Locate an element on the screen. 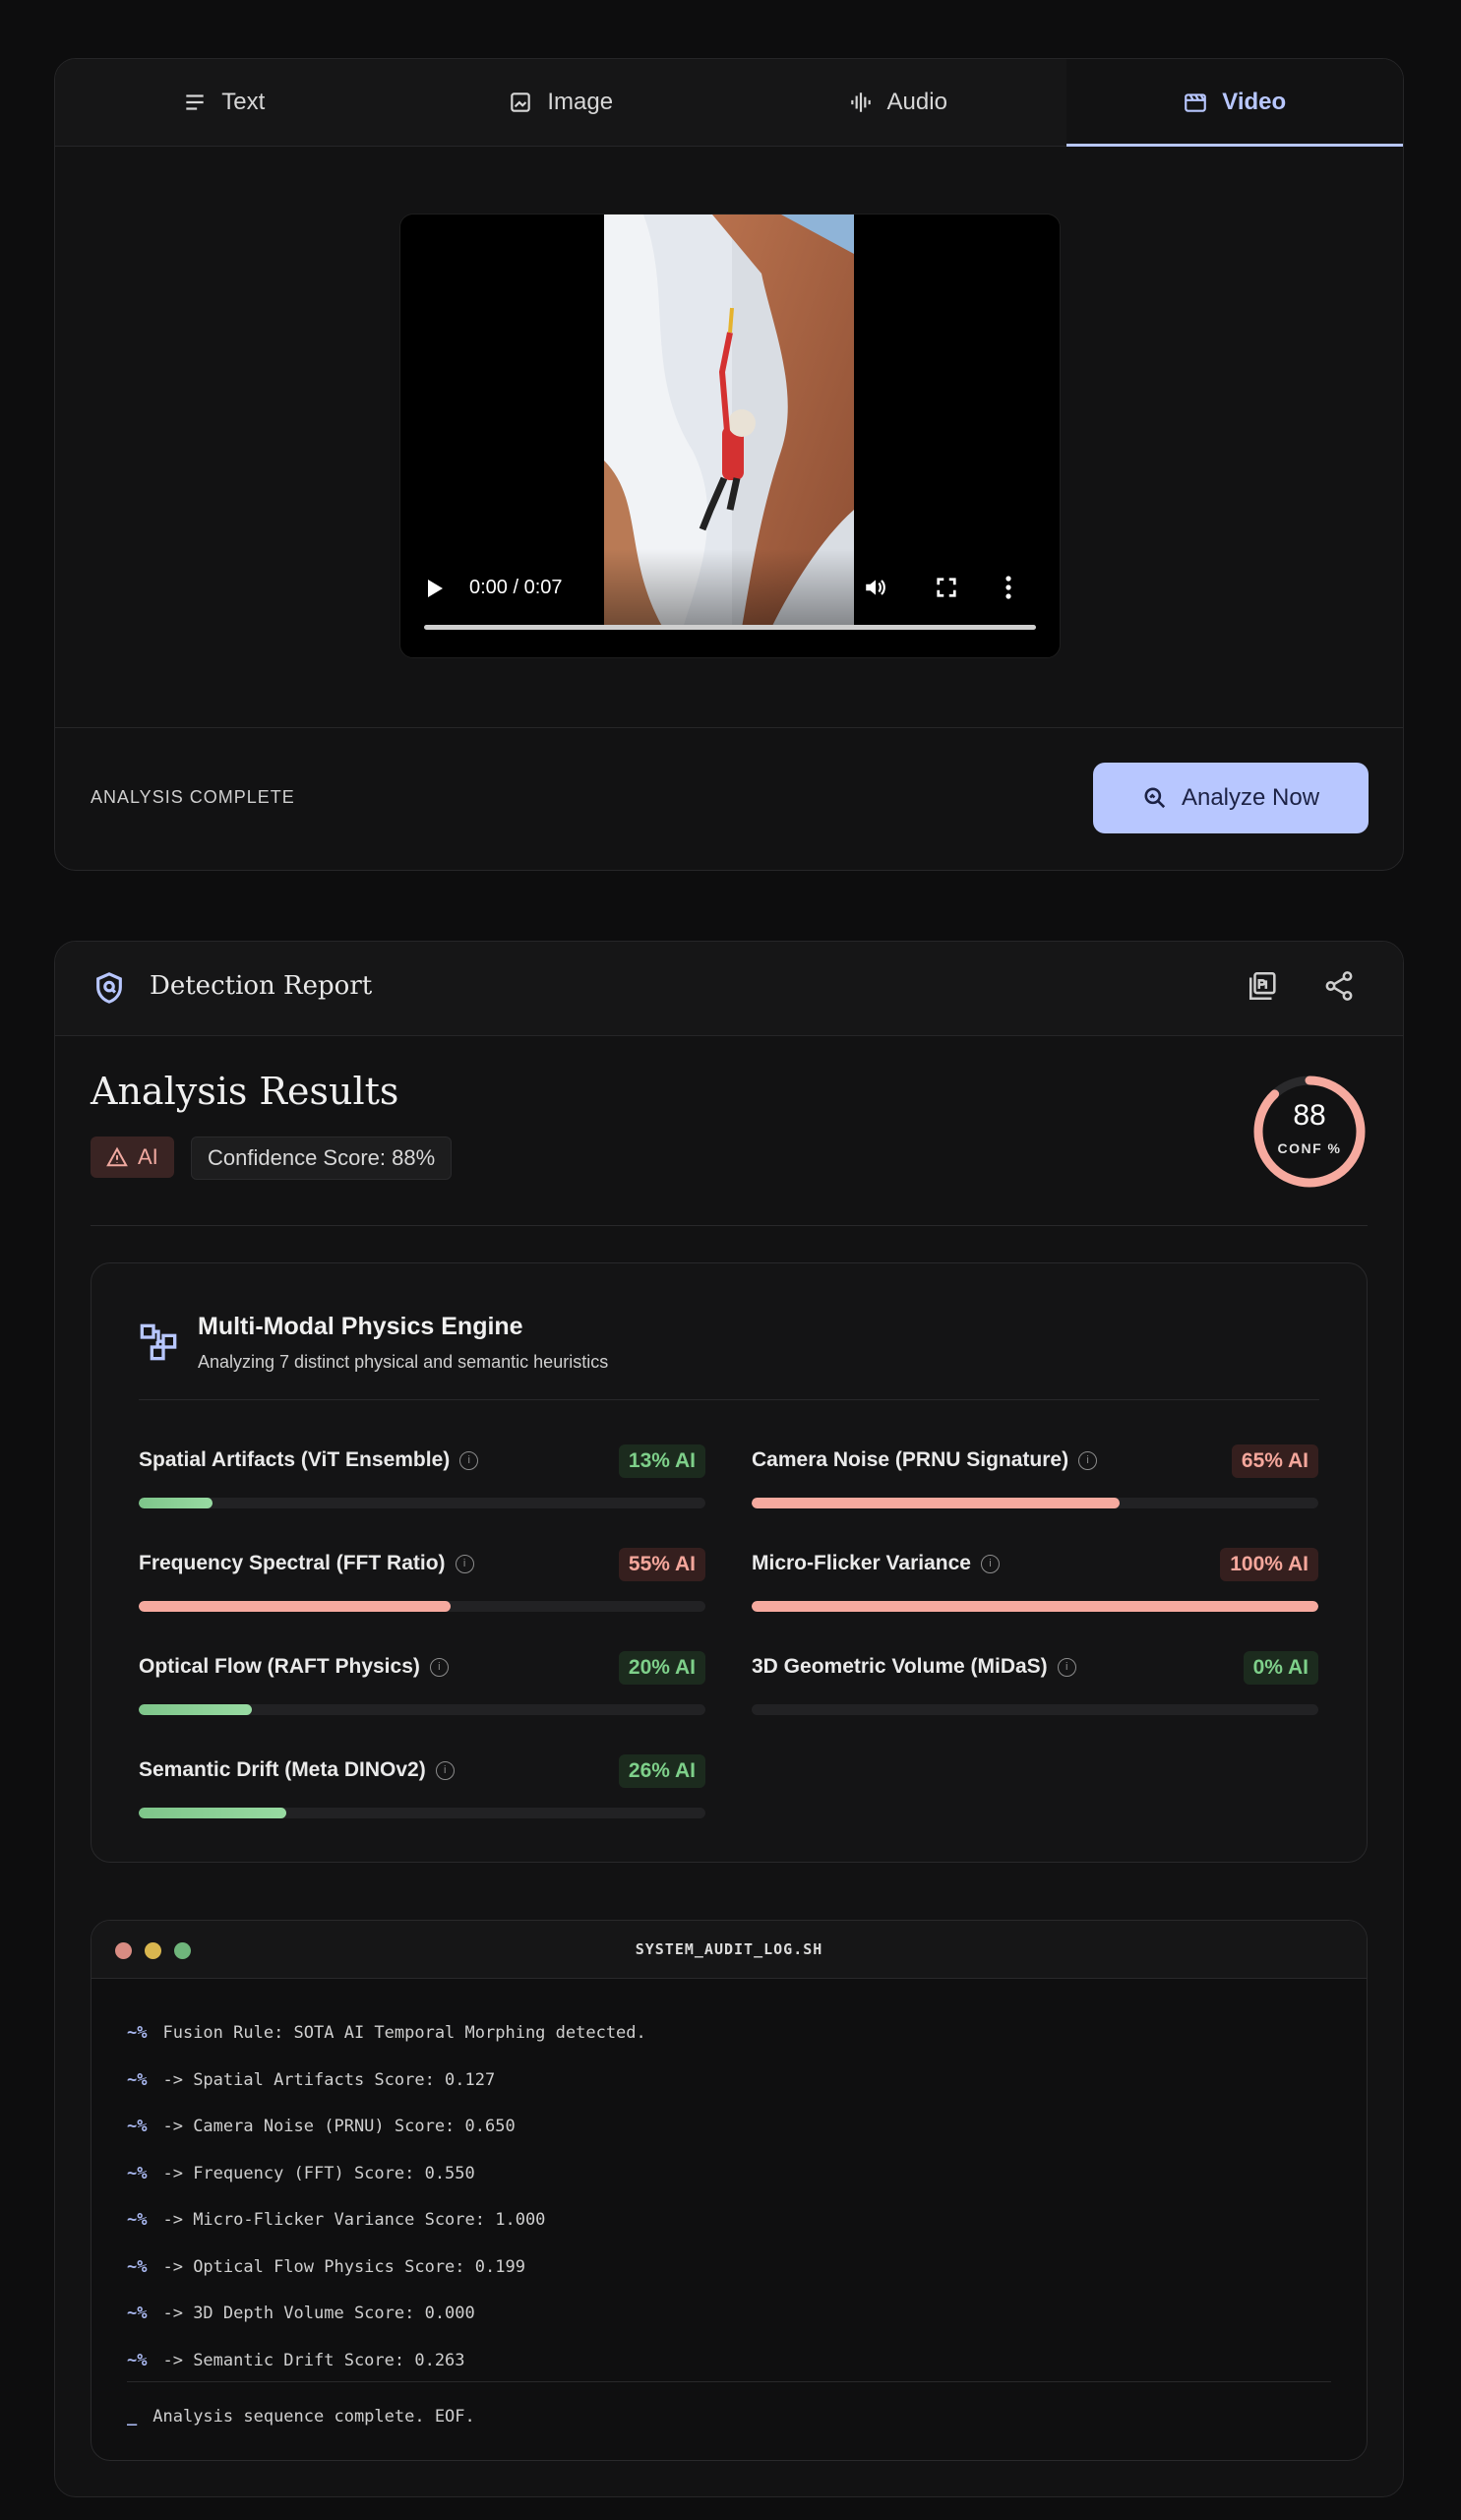  metric-score-badge: 26% AI is located at coordinates (661, 1771).